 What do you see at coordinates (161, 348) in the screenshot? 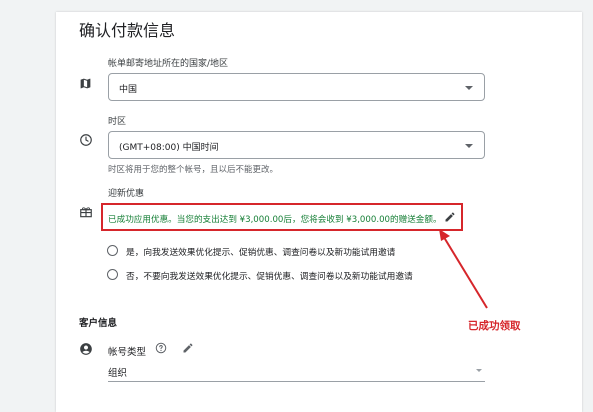
I see `help-icon` at bounding box center [161, 348].